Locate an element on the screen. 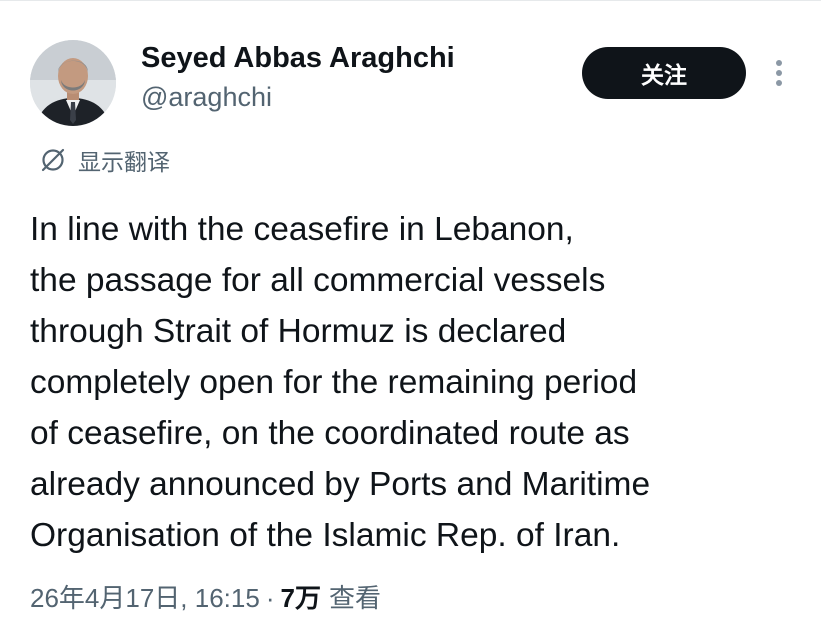 This screenshot has width=821, height=627. show-translation-label: 显示翻译 is located at coordinates (124, 162).